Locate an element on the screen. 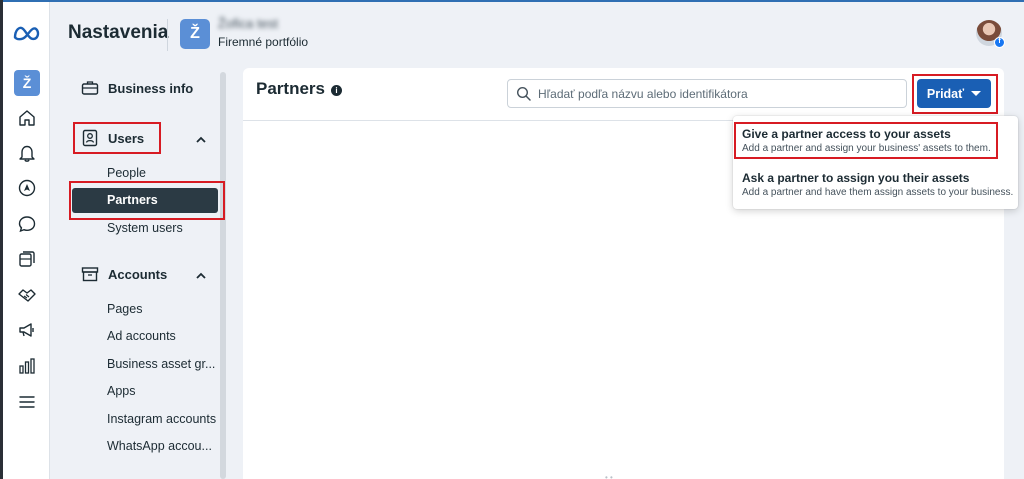 The height and width of the screenshot is (479, 1024). window-top-border is located at coordinates (512, 1).